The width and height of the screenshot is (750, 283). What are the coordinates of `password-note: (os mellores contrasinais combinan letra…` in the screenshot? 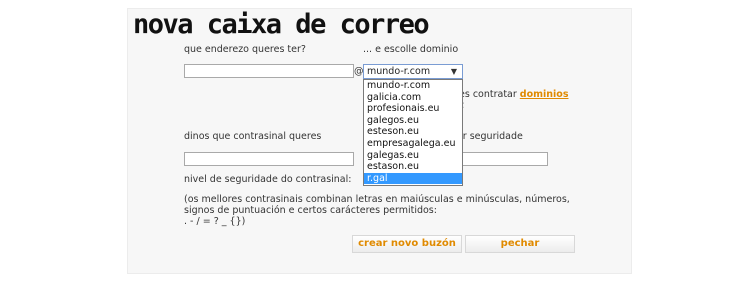 It's located at (381, 210).